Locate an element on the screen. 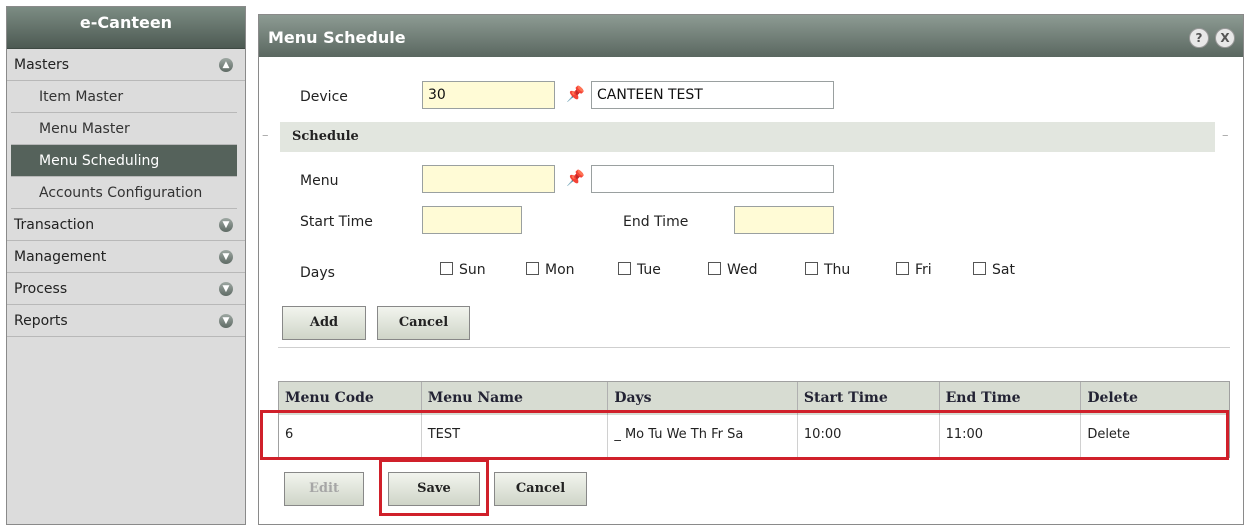 The height and width of the screenshot is (525, 1249). end-time-label: End Time is located at coordinates (656, 222).